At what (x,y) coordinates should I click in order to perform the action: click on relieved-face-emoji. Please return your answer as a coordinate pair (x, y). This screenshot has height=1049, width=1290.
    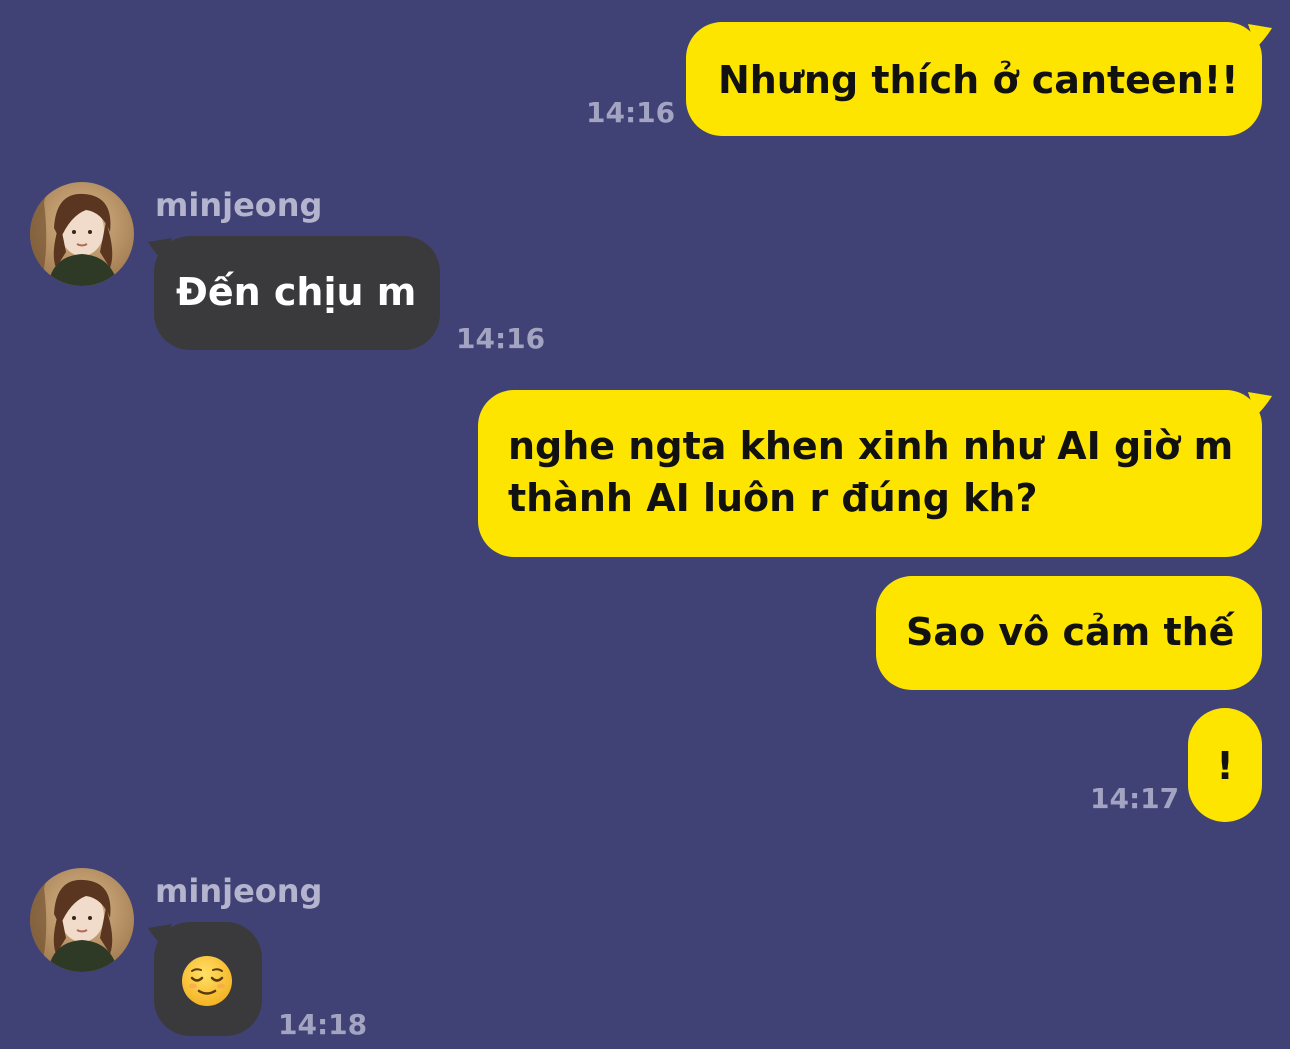
    Looking at the image, I should click on (207, 981).